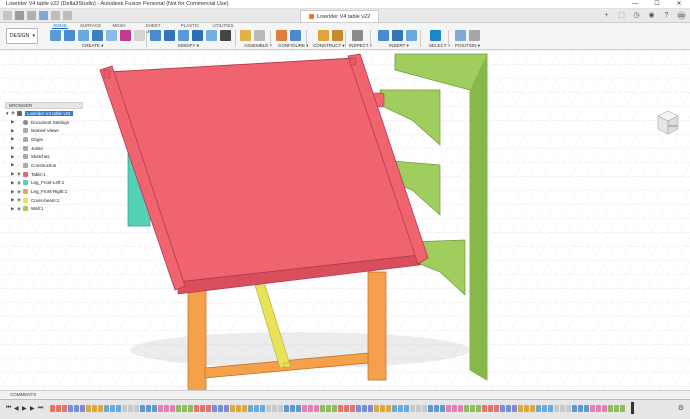  What do you see at coordinates (44, 122) in the screenshot?
I see `browser-item-document-settings: ▶ Document Settings` at bounding box center [44, 122].